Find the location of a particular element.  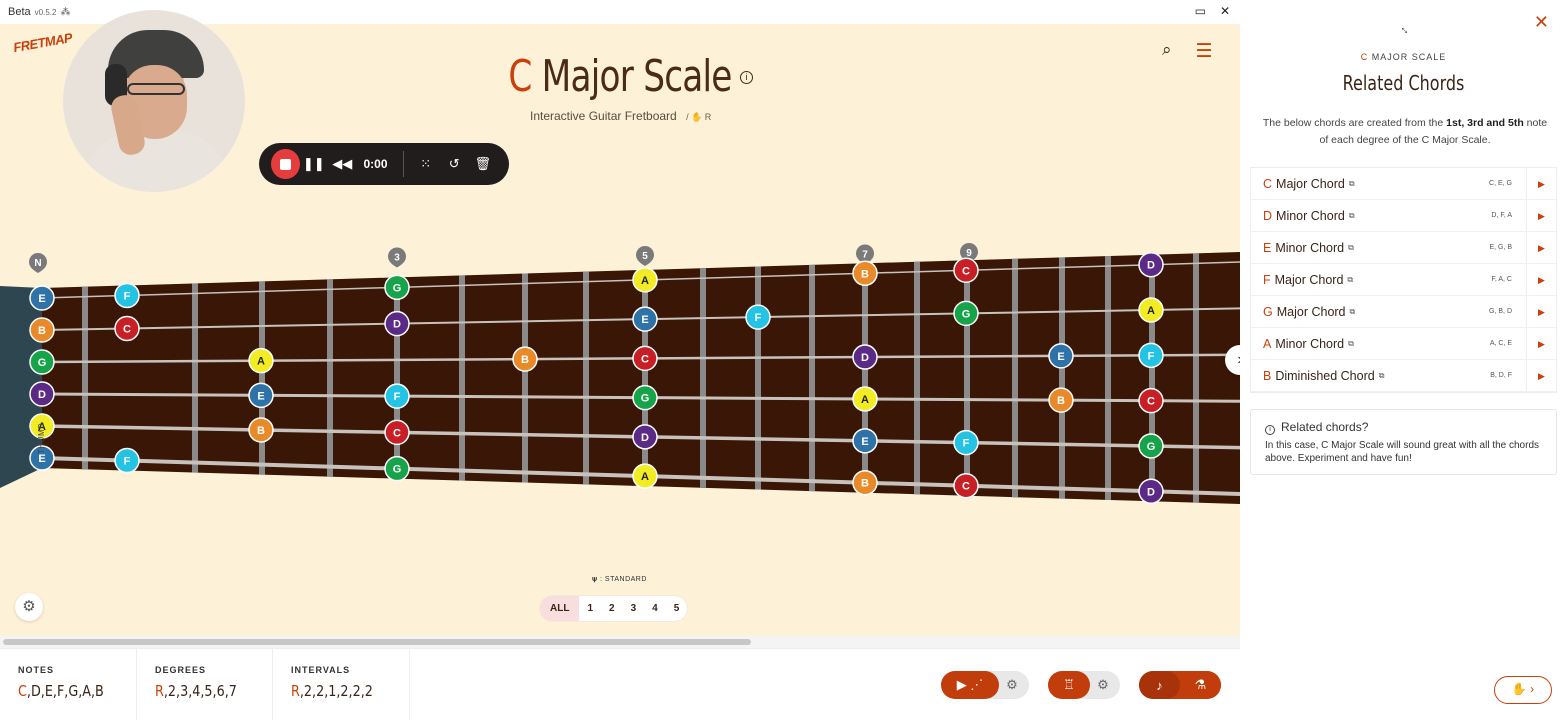

rewind-icon: ◀◀ is located at coordinates (342, 164).